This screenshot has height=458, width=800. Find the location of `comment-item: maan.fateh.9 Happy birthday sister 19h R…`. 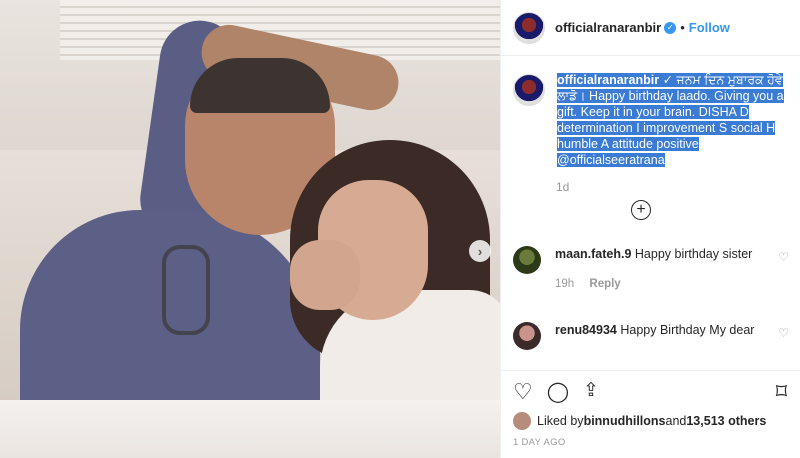

comment-item: maan.fateh.9 Happy birthday sister 19h R… is located at coordinates (651, 269).